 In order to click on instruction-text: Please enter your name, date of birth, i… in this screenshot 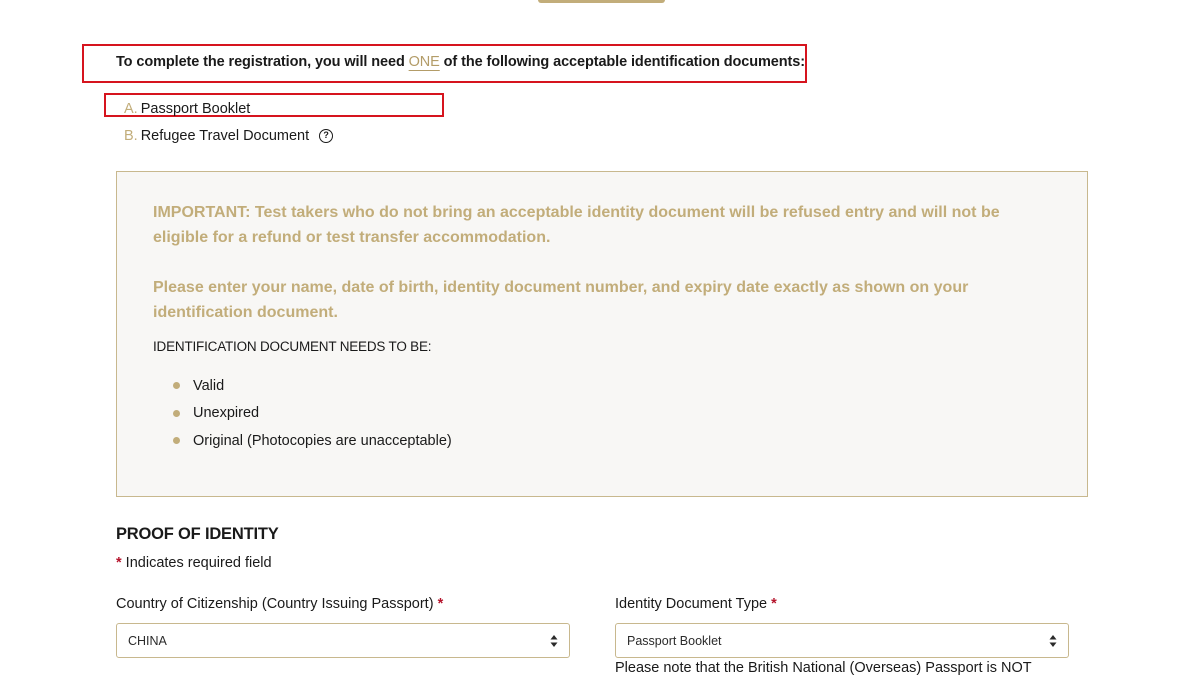, I will do `click(561, 300)`.